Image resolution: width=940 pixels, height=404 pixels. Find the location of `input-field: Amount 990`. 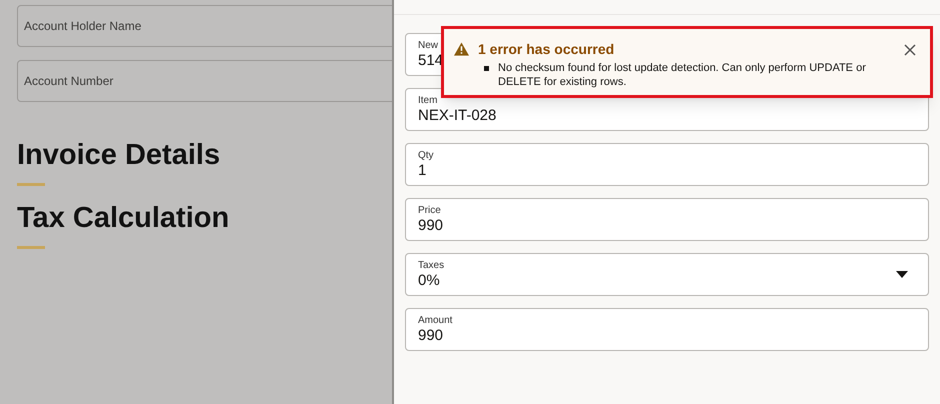

input-field: Amount 990 is located at coordinates (667, 329).